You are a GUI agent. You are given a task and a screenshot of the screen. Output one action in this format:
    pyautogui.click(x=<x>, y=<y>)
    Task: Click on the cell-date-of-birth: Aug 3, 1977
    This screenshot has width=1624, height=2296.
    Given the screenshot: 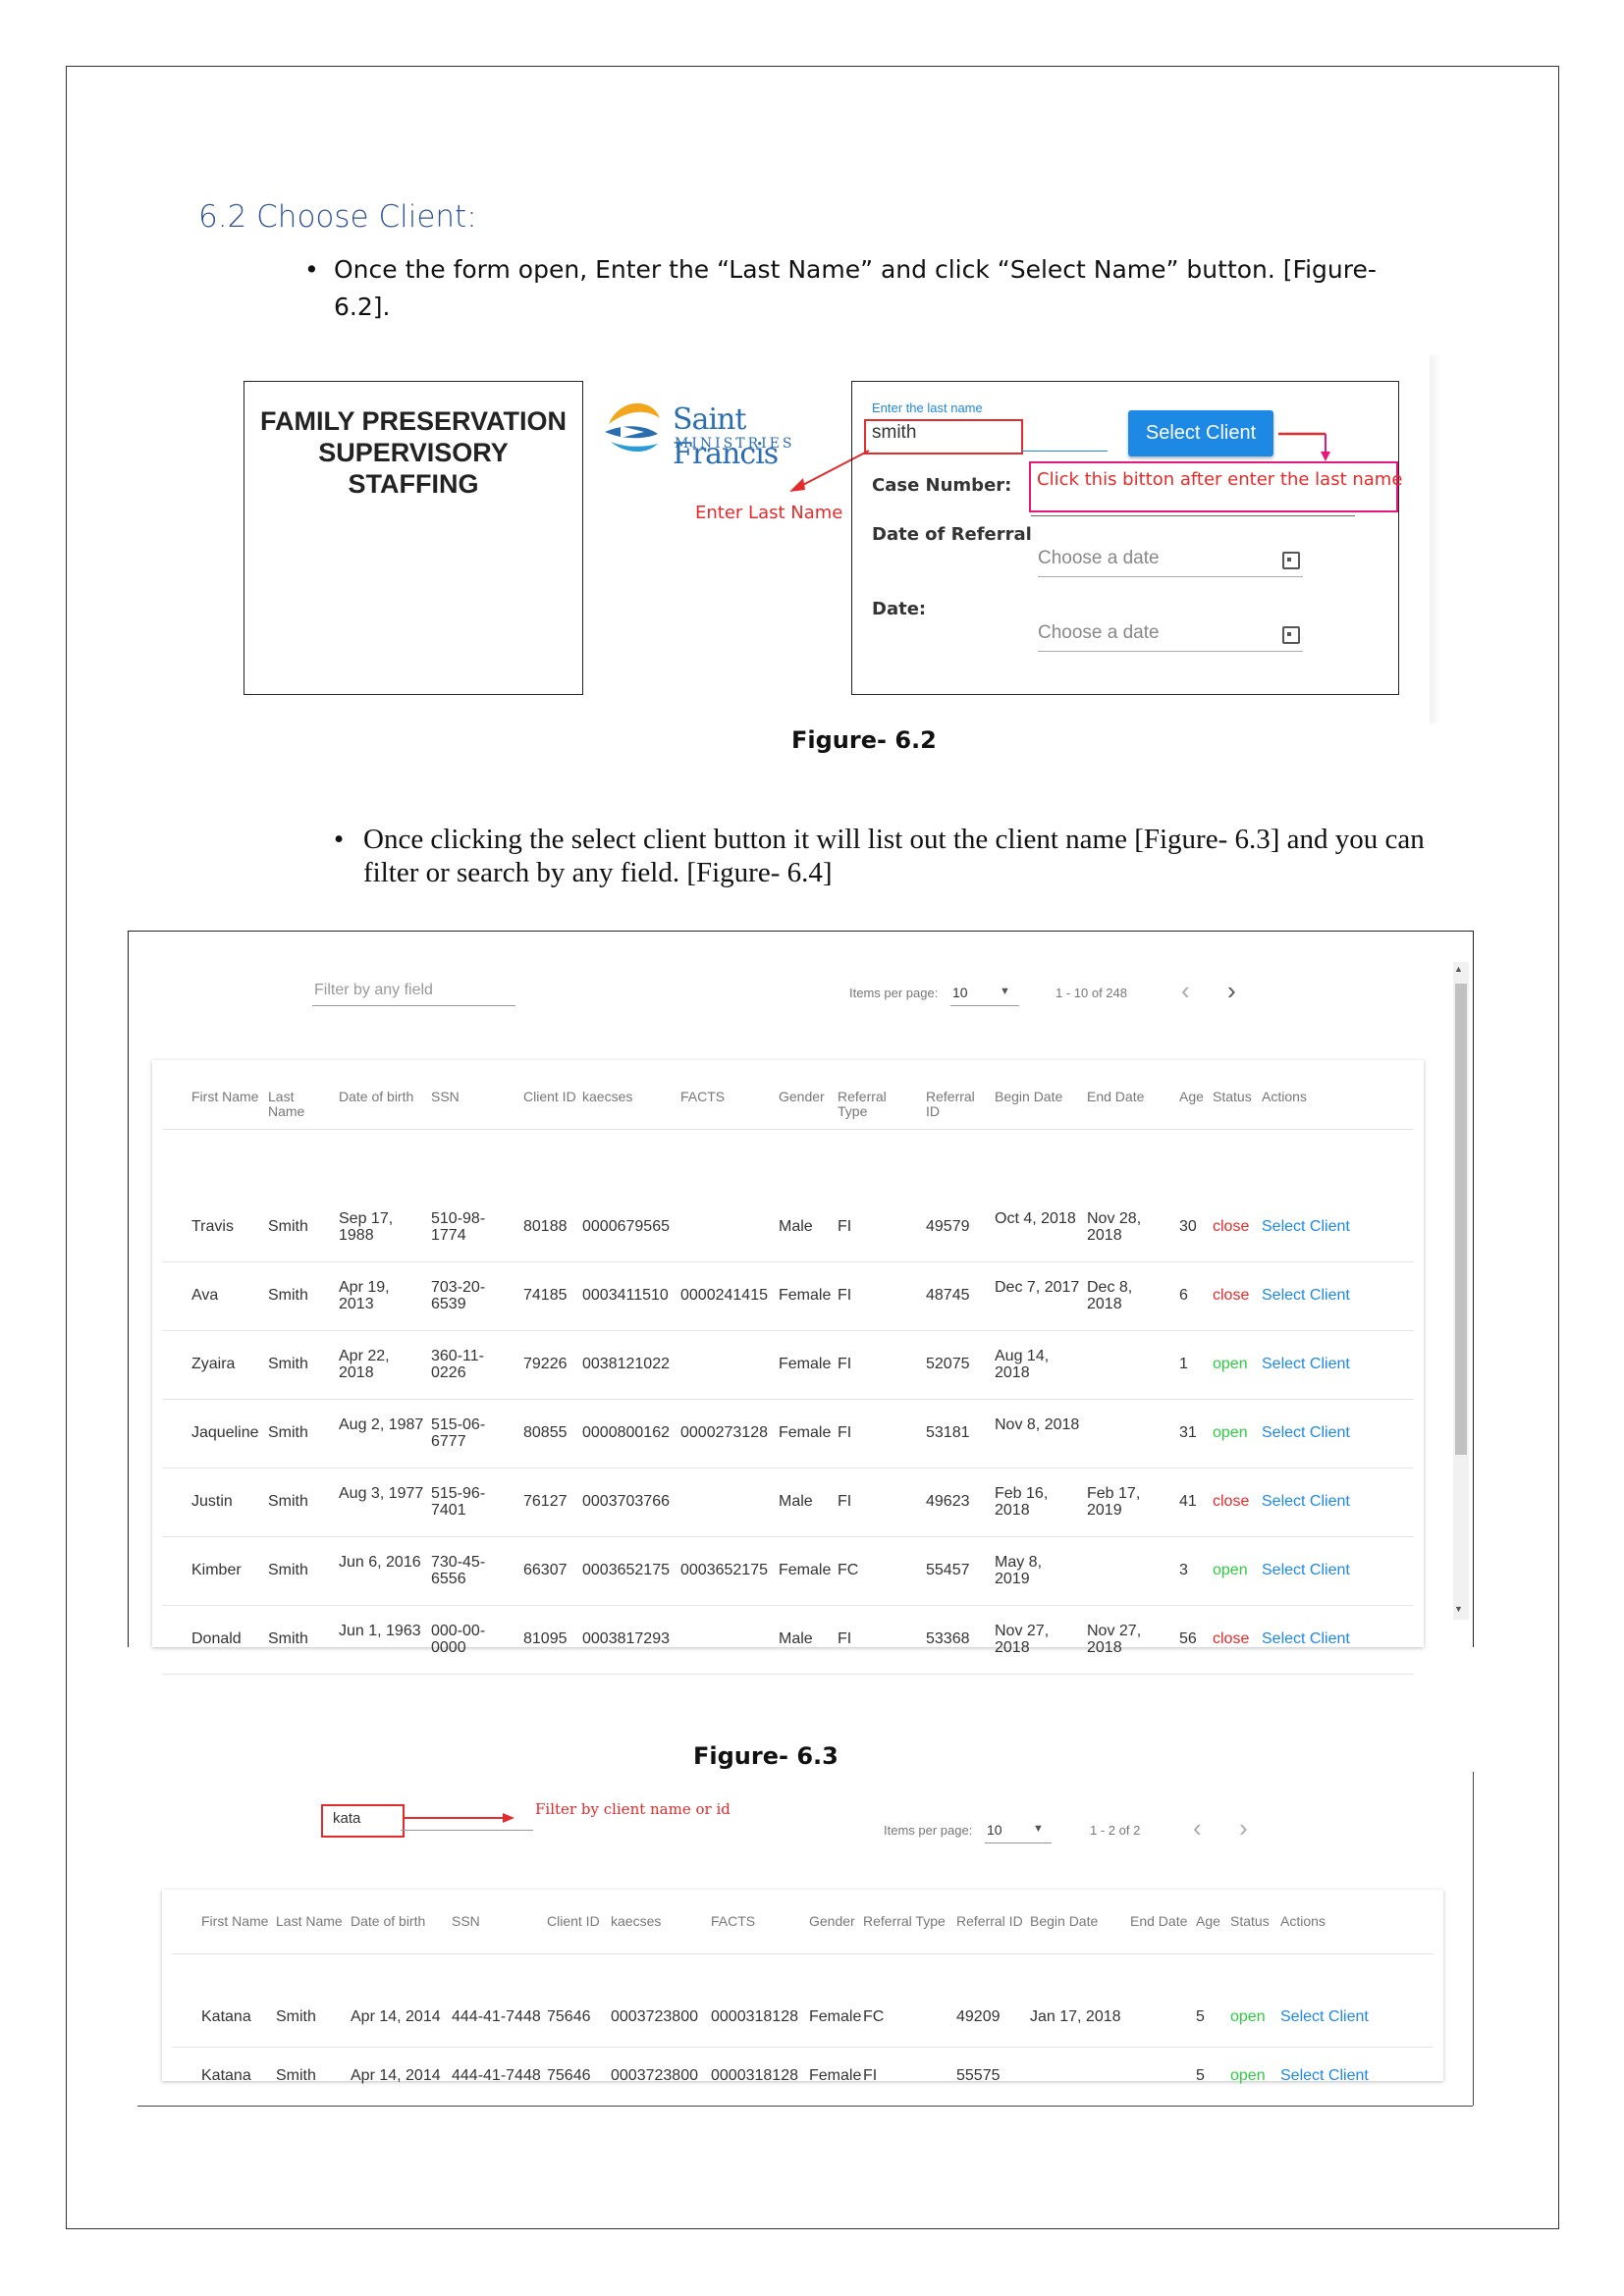 What is the action you would take?
    pyautogui.click(x=381, y=1493)
    